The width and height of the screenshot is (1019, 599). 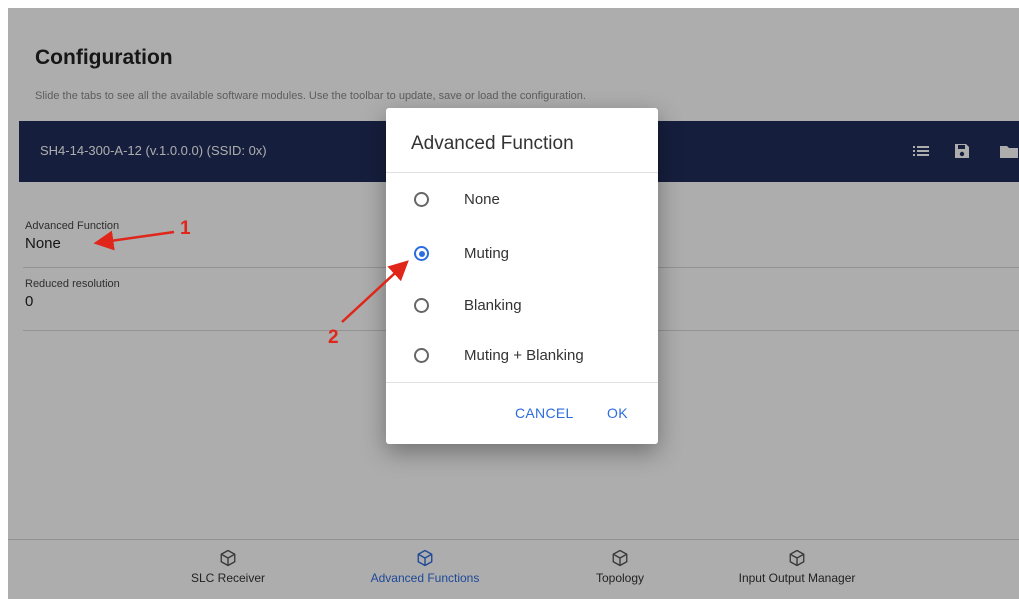 I want to click on option-label: Muting, so click(x=487, y=253).